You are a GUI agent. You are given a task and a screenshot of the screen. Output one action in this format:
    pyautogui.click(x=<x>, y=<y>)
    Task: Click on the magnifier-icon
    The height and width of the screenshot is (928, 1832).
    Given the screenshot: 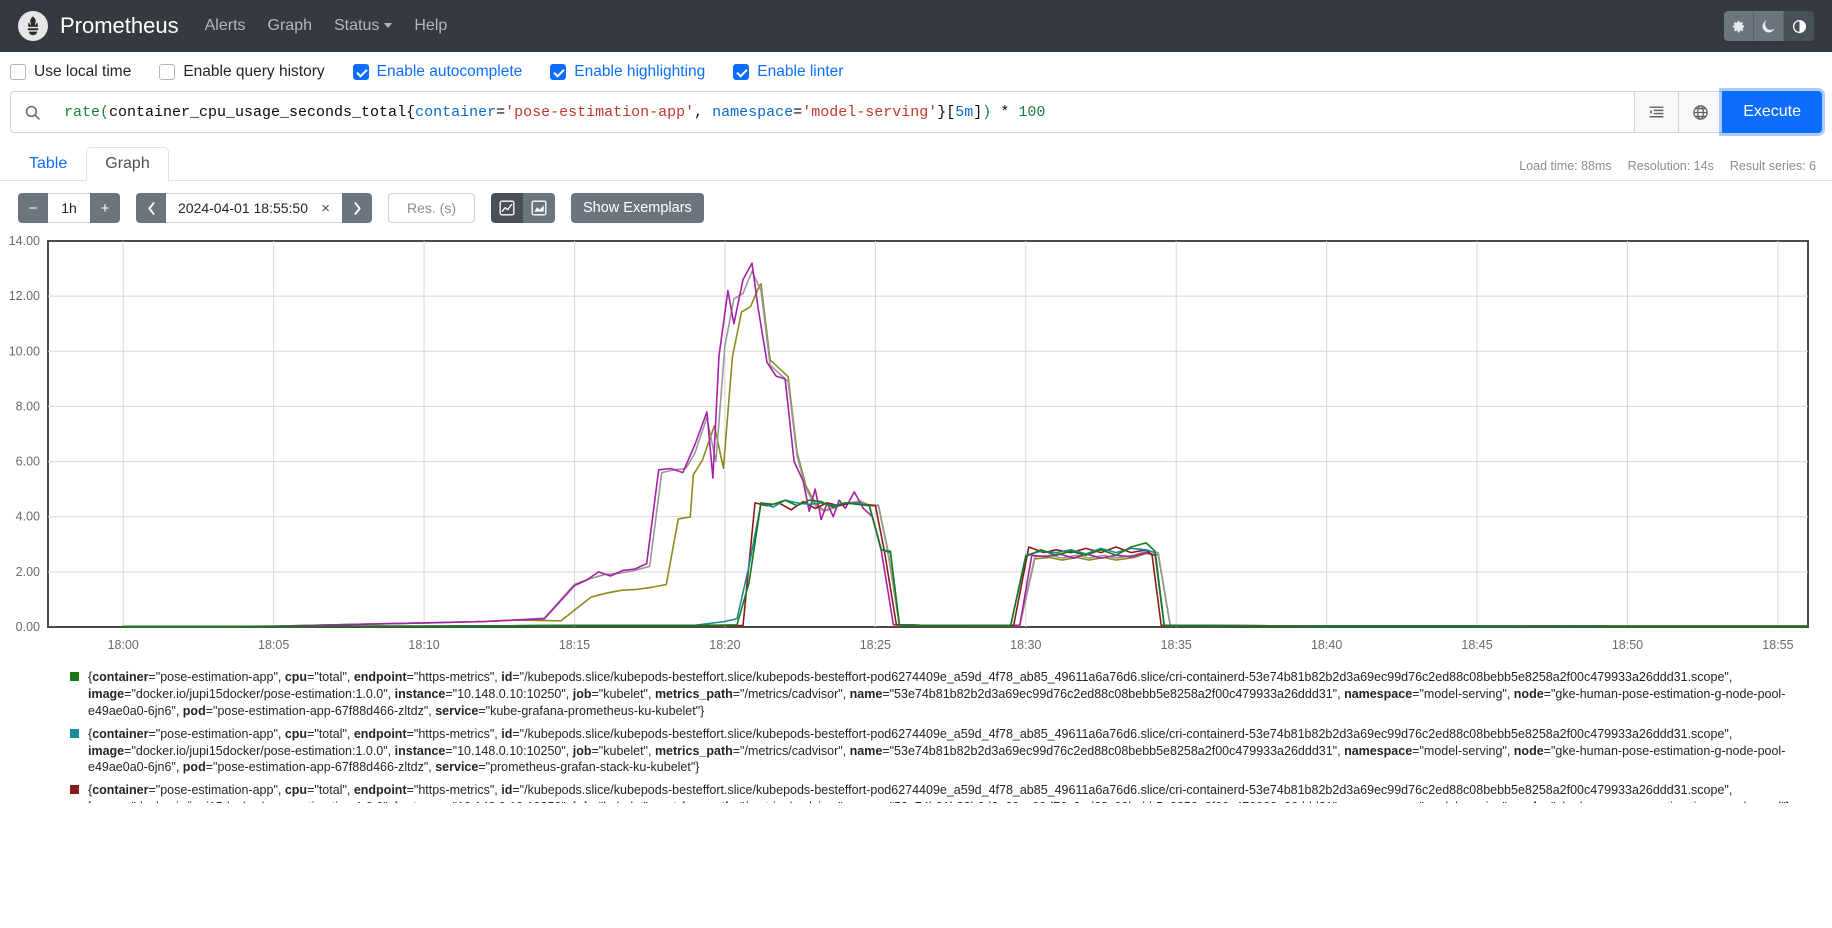 What is the action you would take?
    pyautogui.click(x=32, y=112)
    